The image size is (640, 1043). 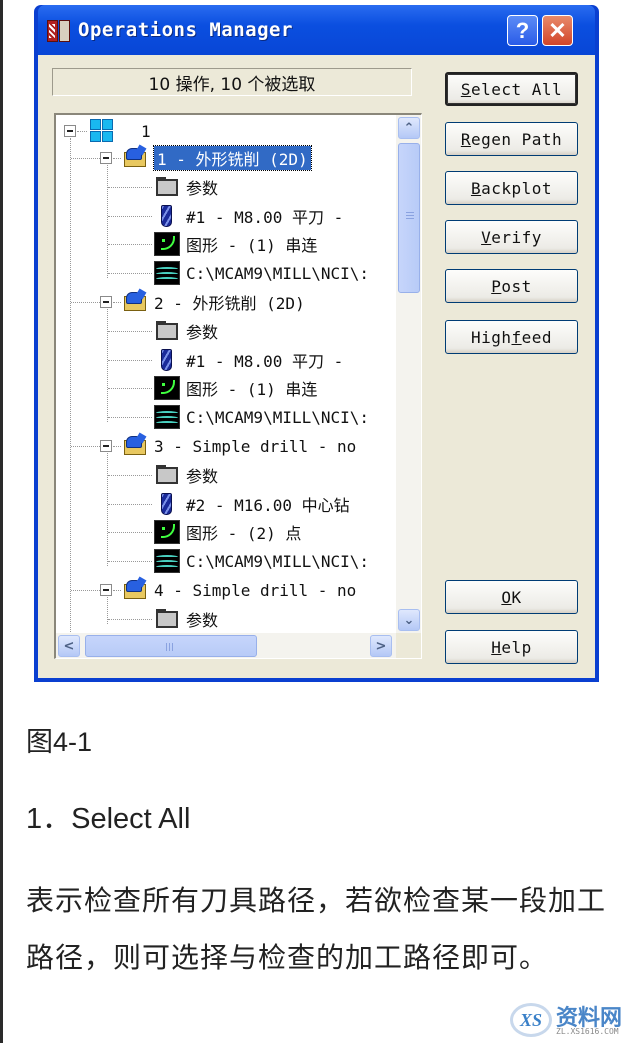 What do you see at coordinates (69, 646) in the screenshot?
I see `scroll-left-button: <` at bounding box center [69, 646].